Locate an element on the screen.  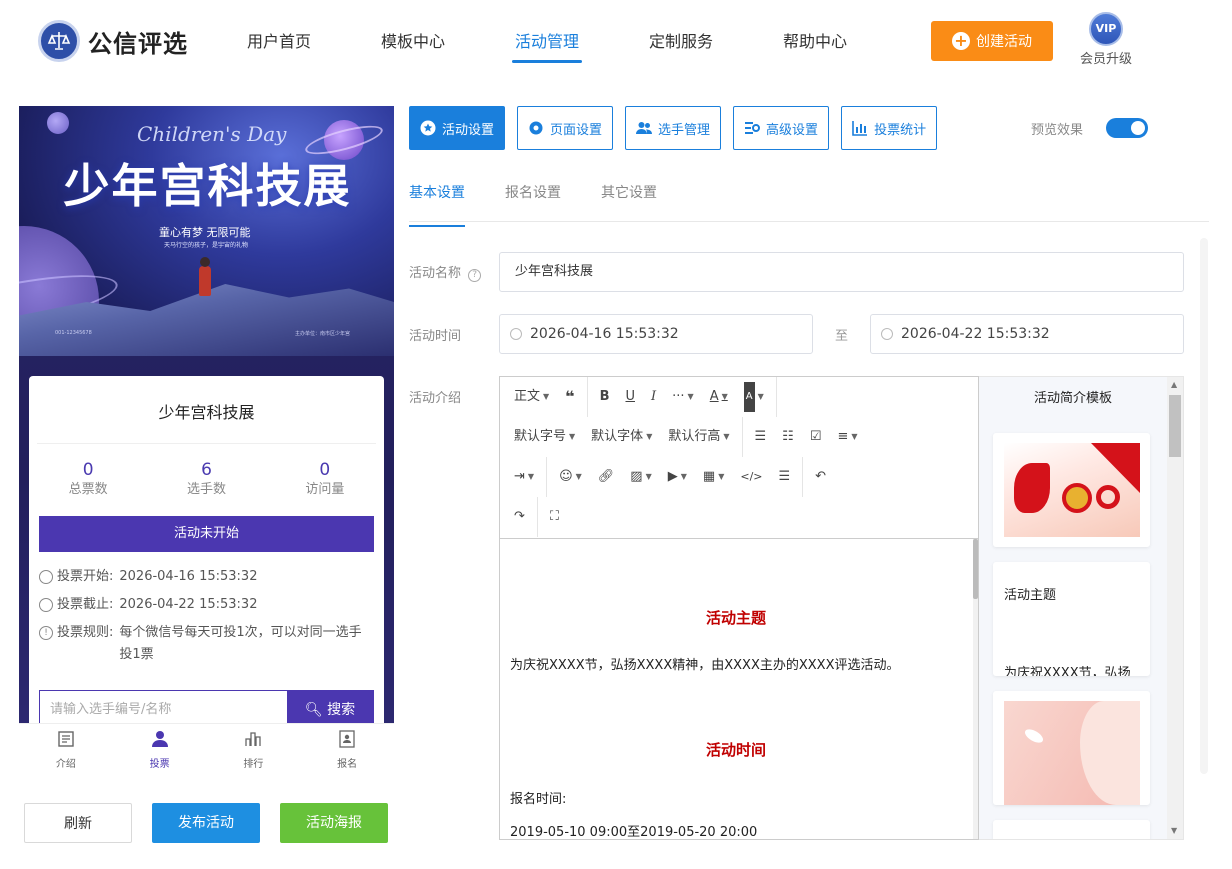
activity-name-label: 活动名称 ? is located at coordinates (445, 272).